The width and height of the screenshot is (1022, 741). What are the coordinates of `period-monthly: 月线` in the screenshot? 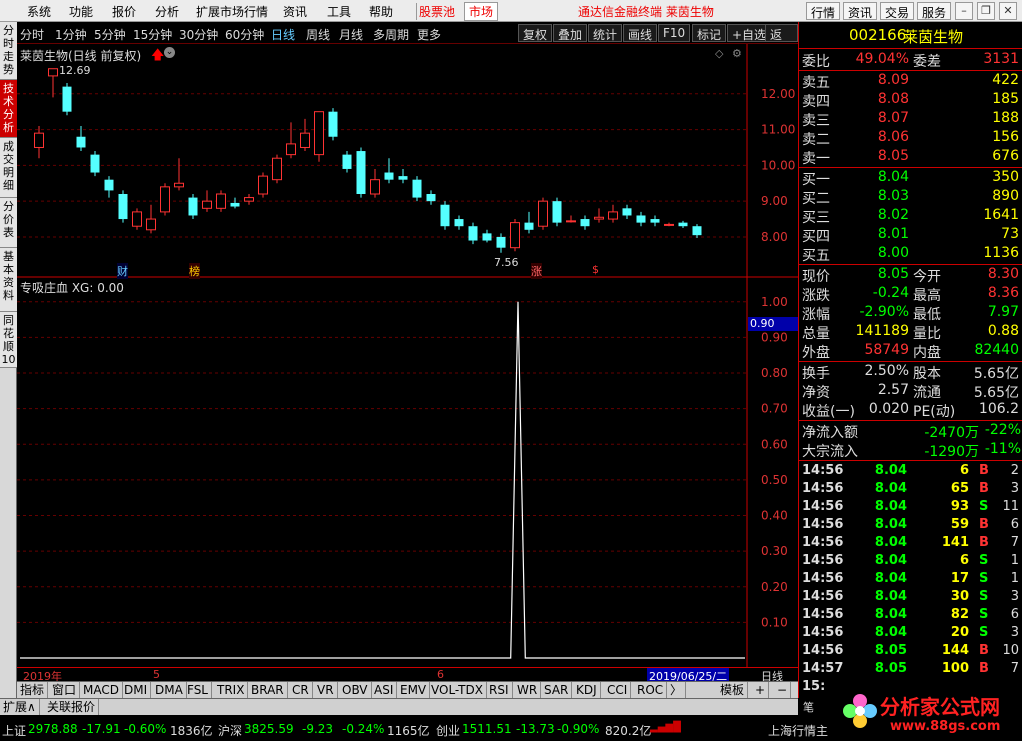 It's located at (351, 34).